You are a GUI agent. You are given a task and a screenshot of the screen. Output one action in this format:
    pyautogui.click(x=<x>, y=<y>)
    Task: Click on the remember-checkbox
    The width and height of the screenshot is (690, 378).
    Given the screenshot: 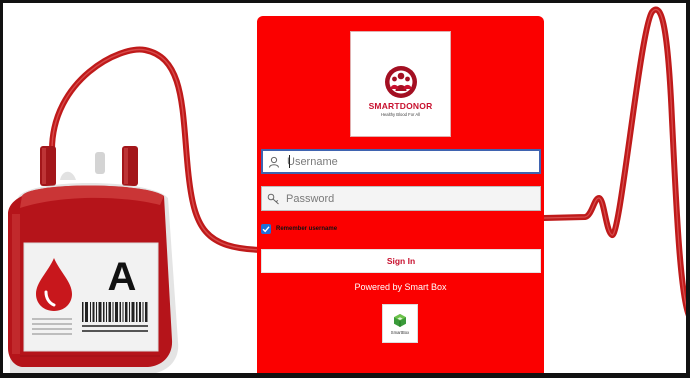 What is the action you would take?
    pyautogui.click(x=266, y=229)
    